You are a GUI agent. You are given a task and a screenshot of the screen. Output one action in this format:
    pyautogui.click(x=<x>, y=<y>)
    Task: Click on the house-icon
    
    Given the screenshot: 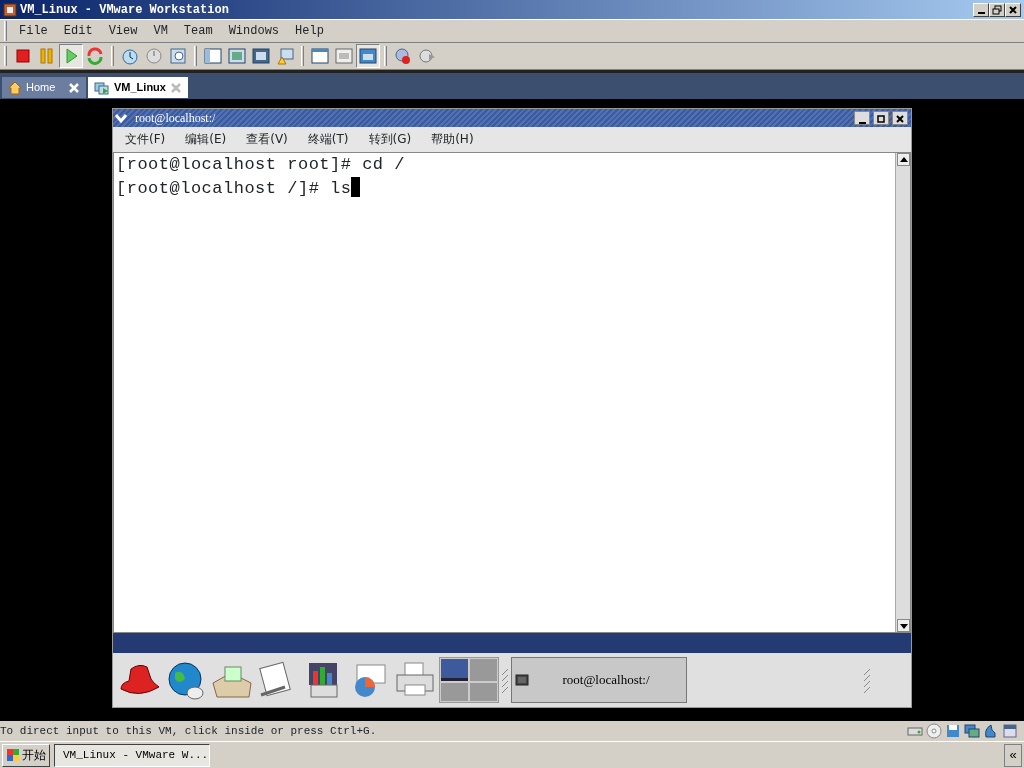 What is the action you would take?
    pyautogui.click(x=15, y=87)
    